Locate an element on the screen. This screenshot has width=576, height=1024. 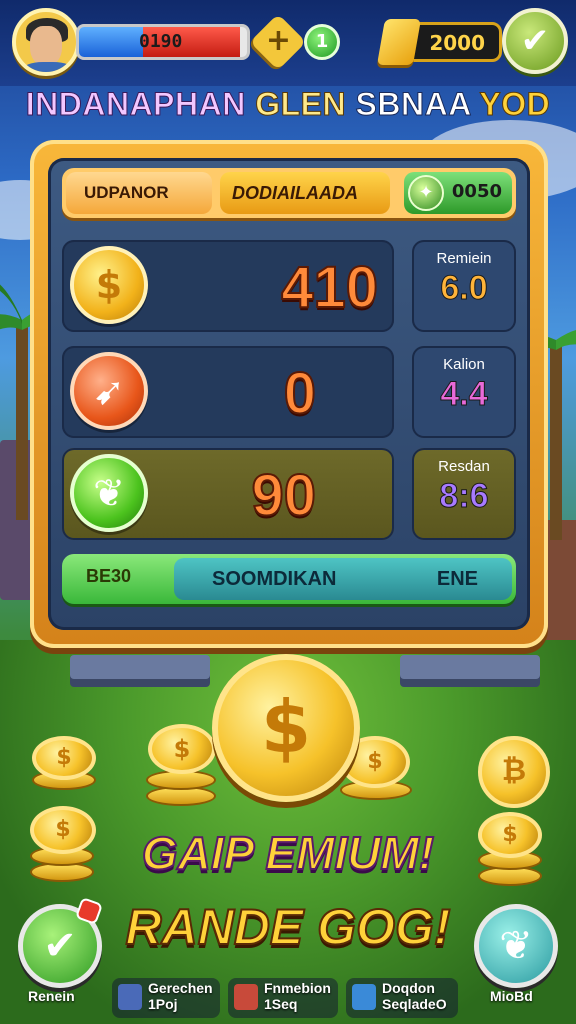
reward-row-2-value: 0 is located at coordinates (300, 393).